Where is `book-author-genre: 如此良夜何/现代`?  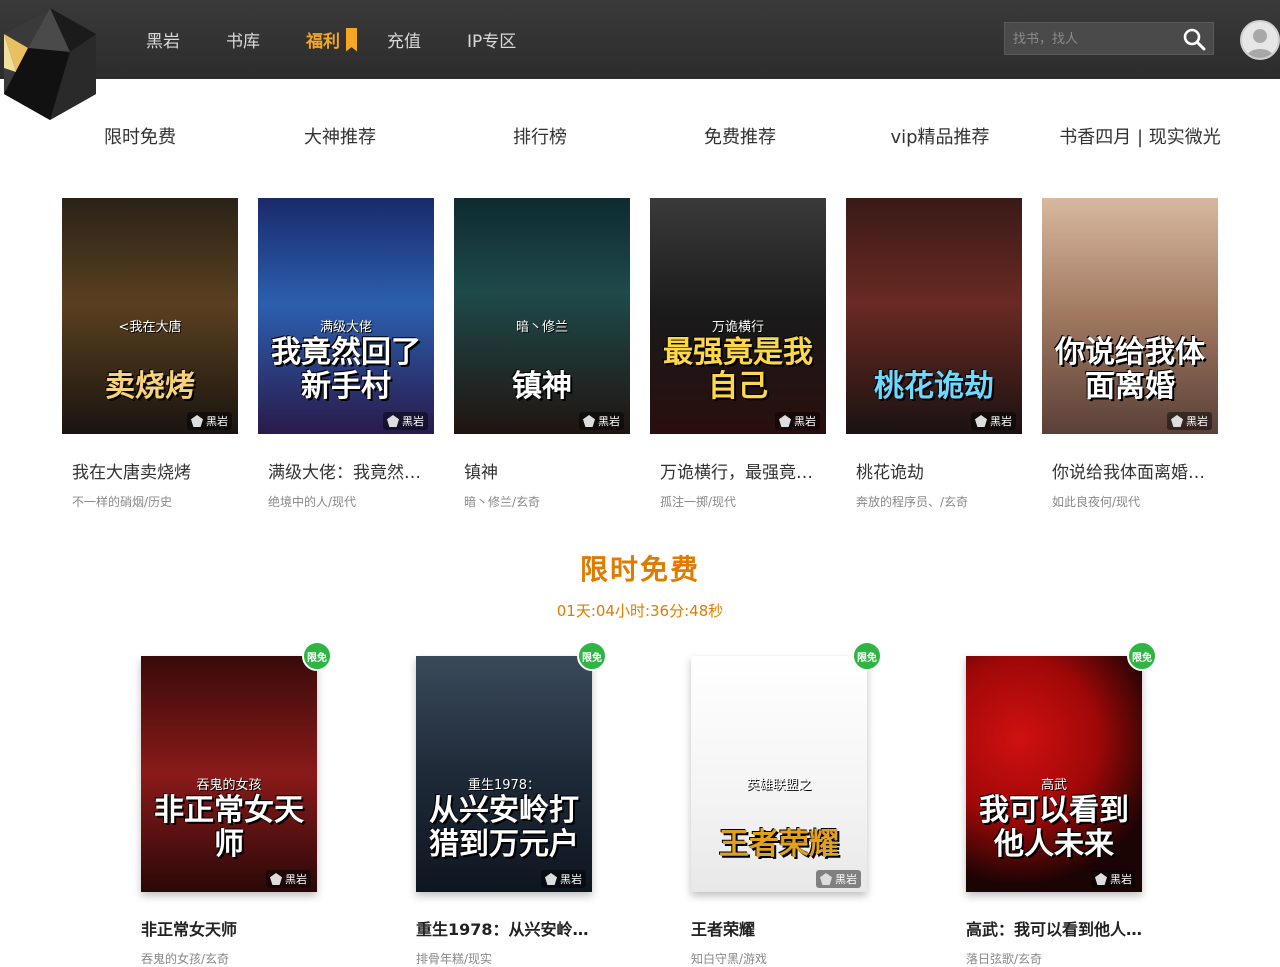
book-author-genre: 如此良夜何/现代 is located at coordinates (1096, 502).